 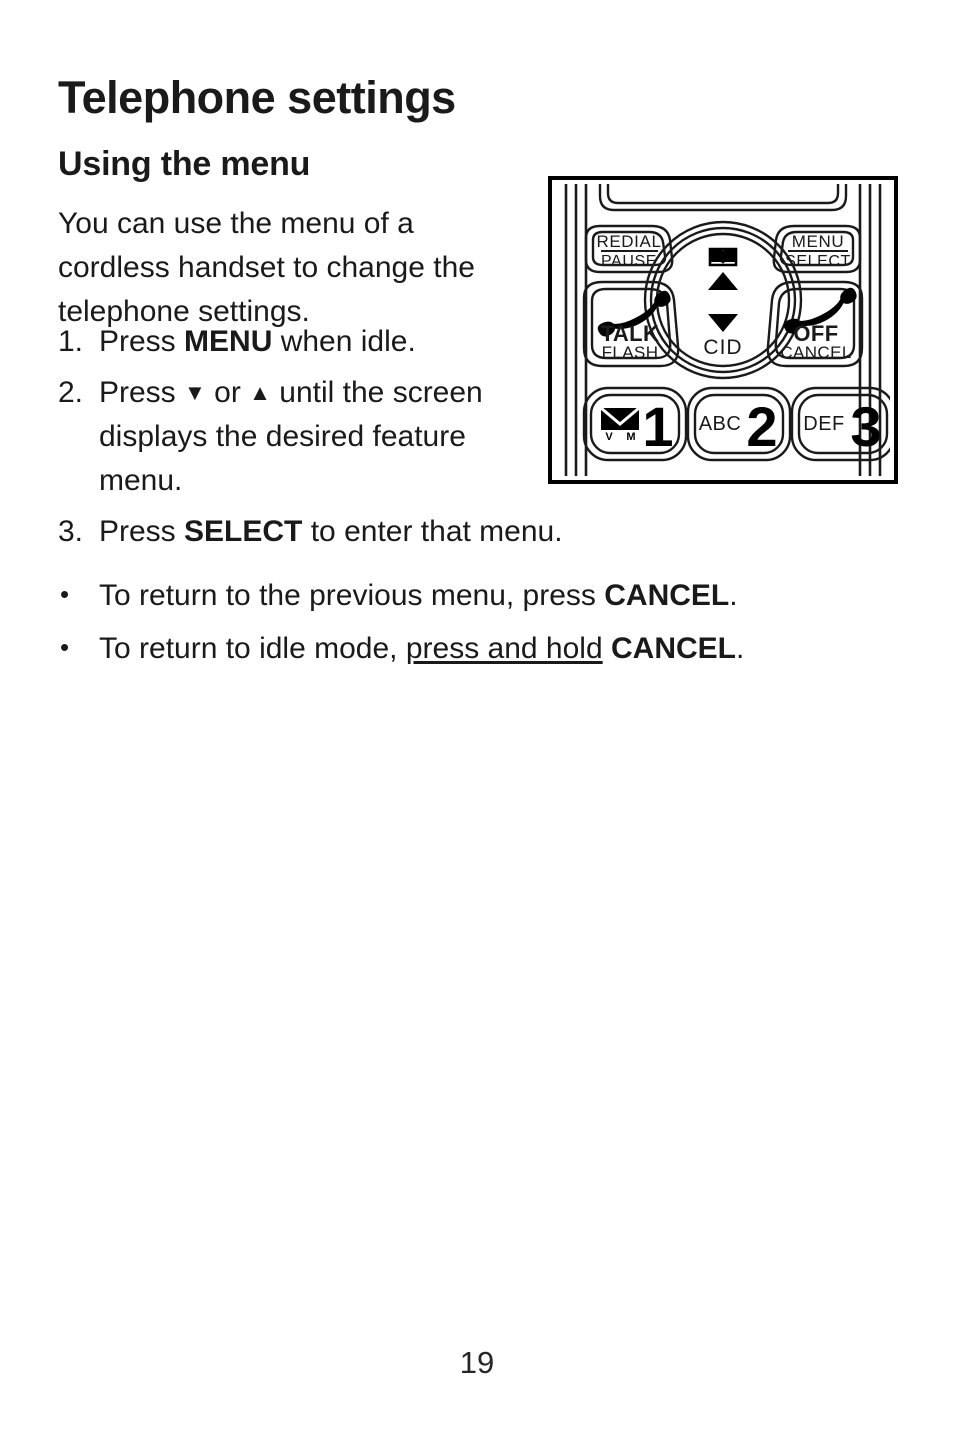 I want to click on svg-text: M, so click(x=630, y=437).